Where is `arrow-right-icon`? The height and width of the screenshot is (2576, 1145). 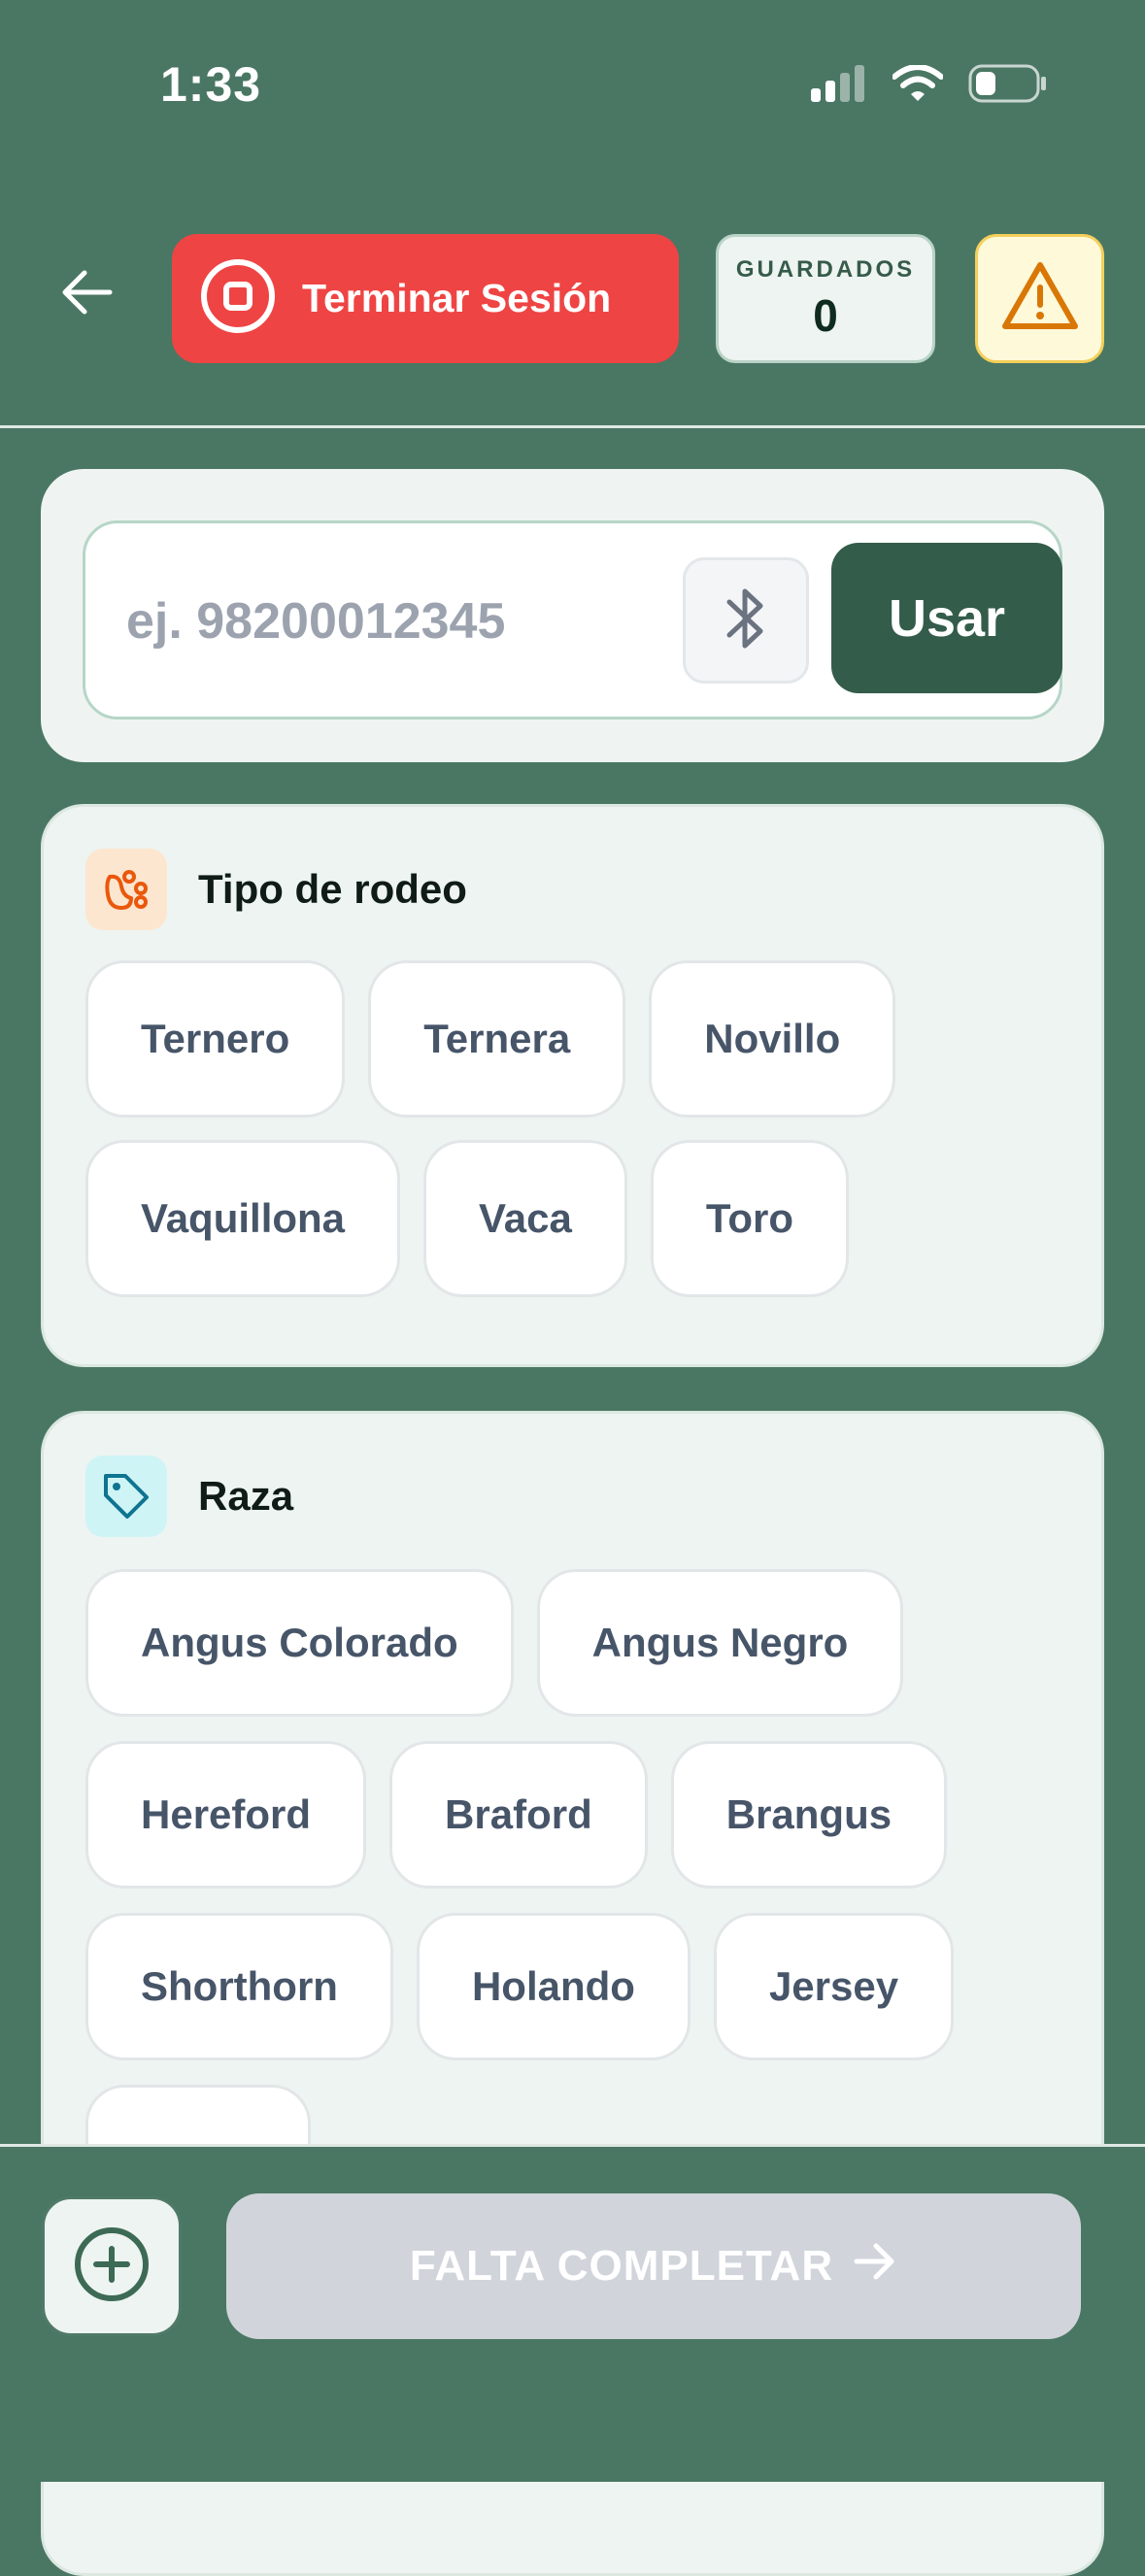 arrow-right-icon is located at coordinates (875, 2267).